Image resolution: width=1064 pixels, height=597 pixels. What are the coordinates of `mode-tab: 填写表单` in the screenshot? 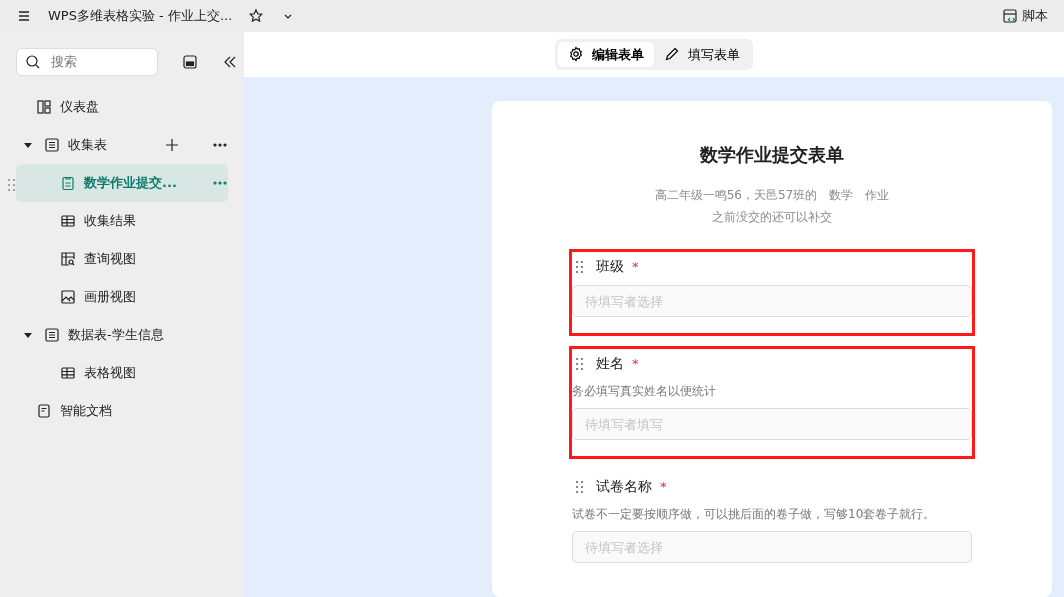 It's located at (702, 54).